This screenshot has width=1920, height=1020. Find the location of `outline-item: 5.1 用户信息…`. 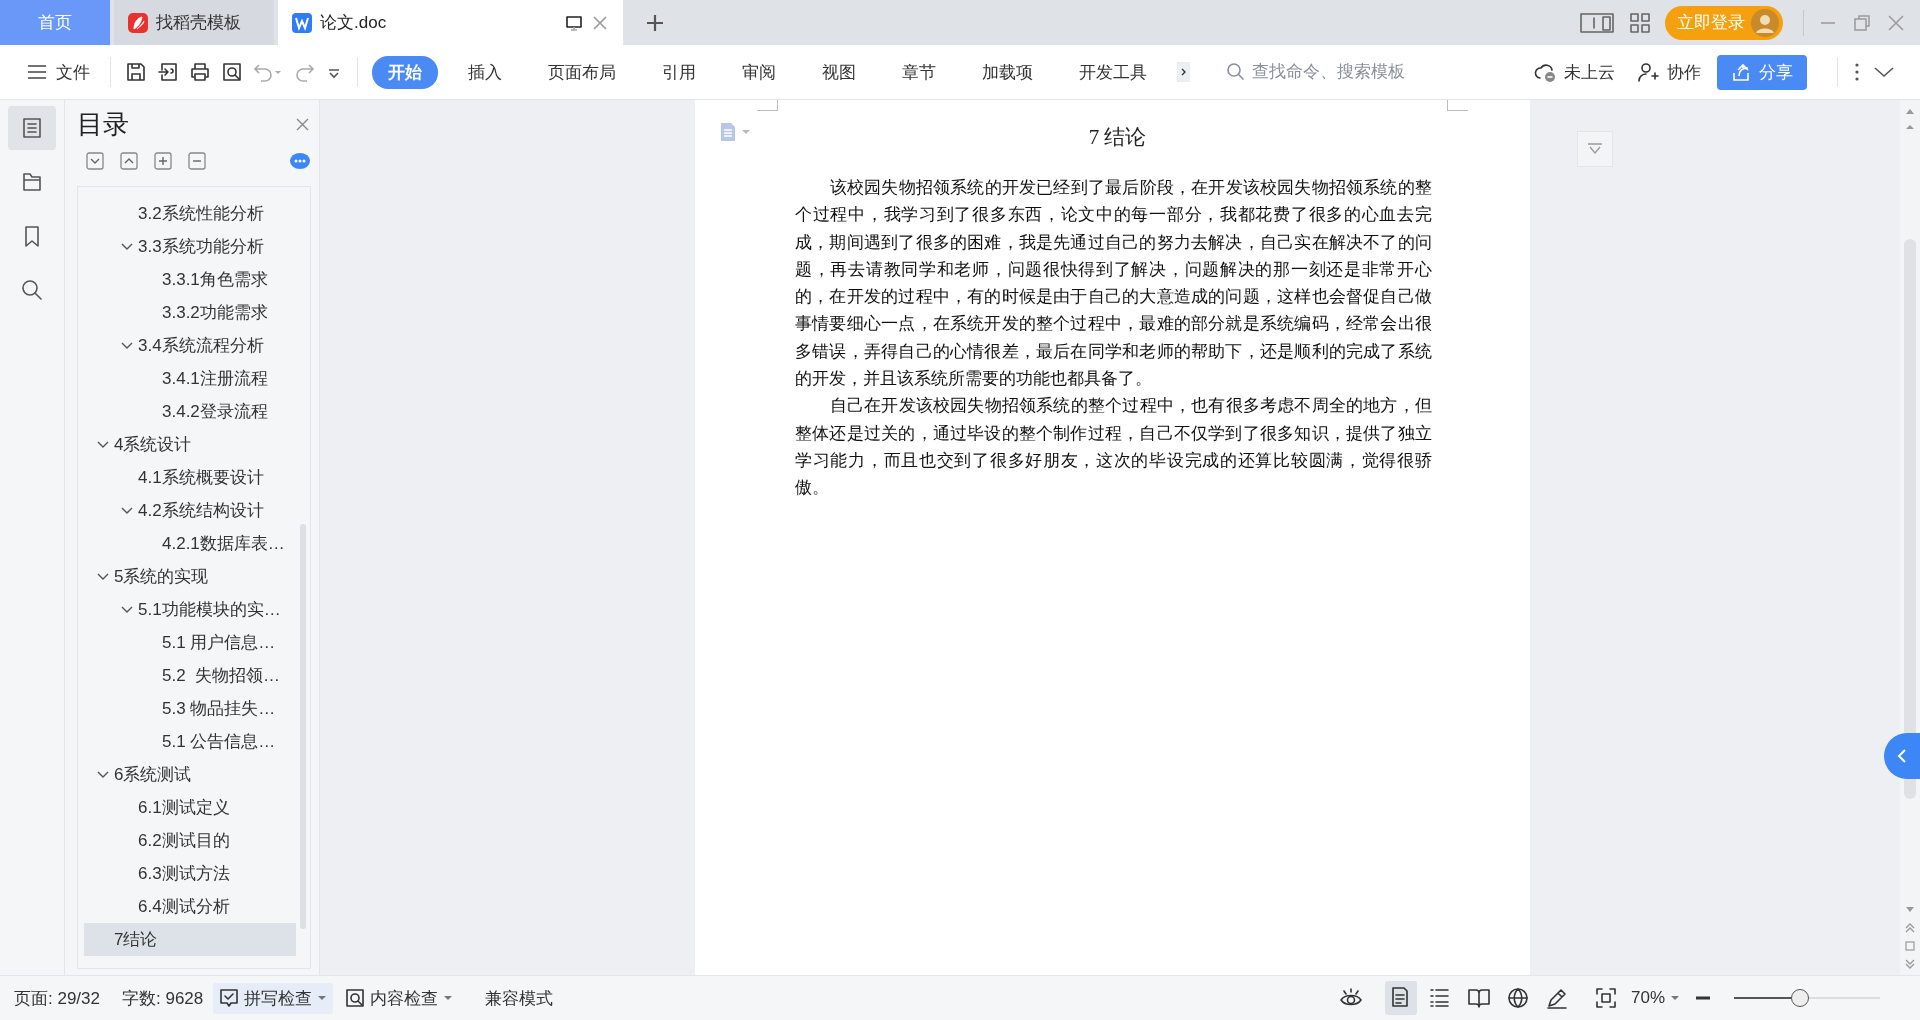

outline-item: 5.1 用户信息… is located at coordinates (190, 642).